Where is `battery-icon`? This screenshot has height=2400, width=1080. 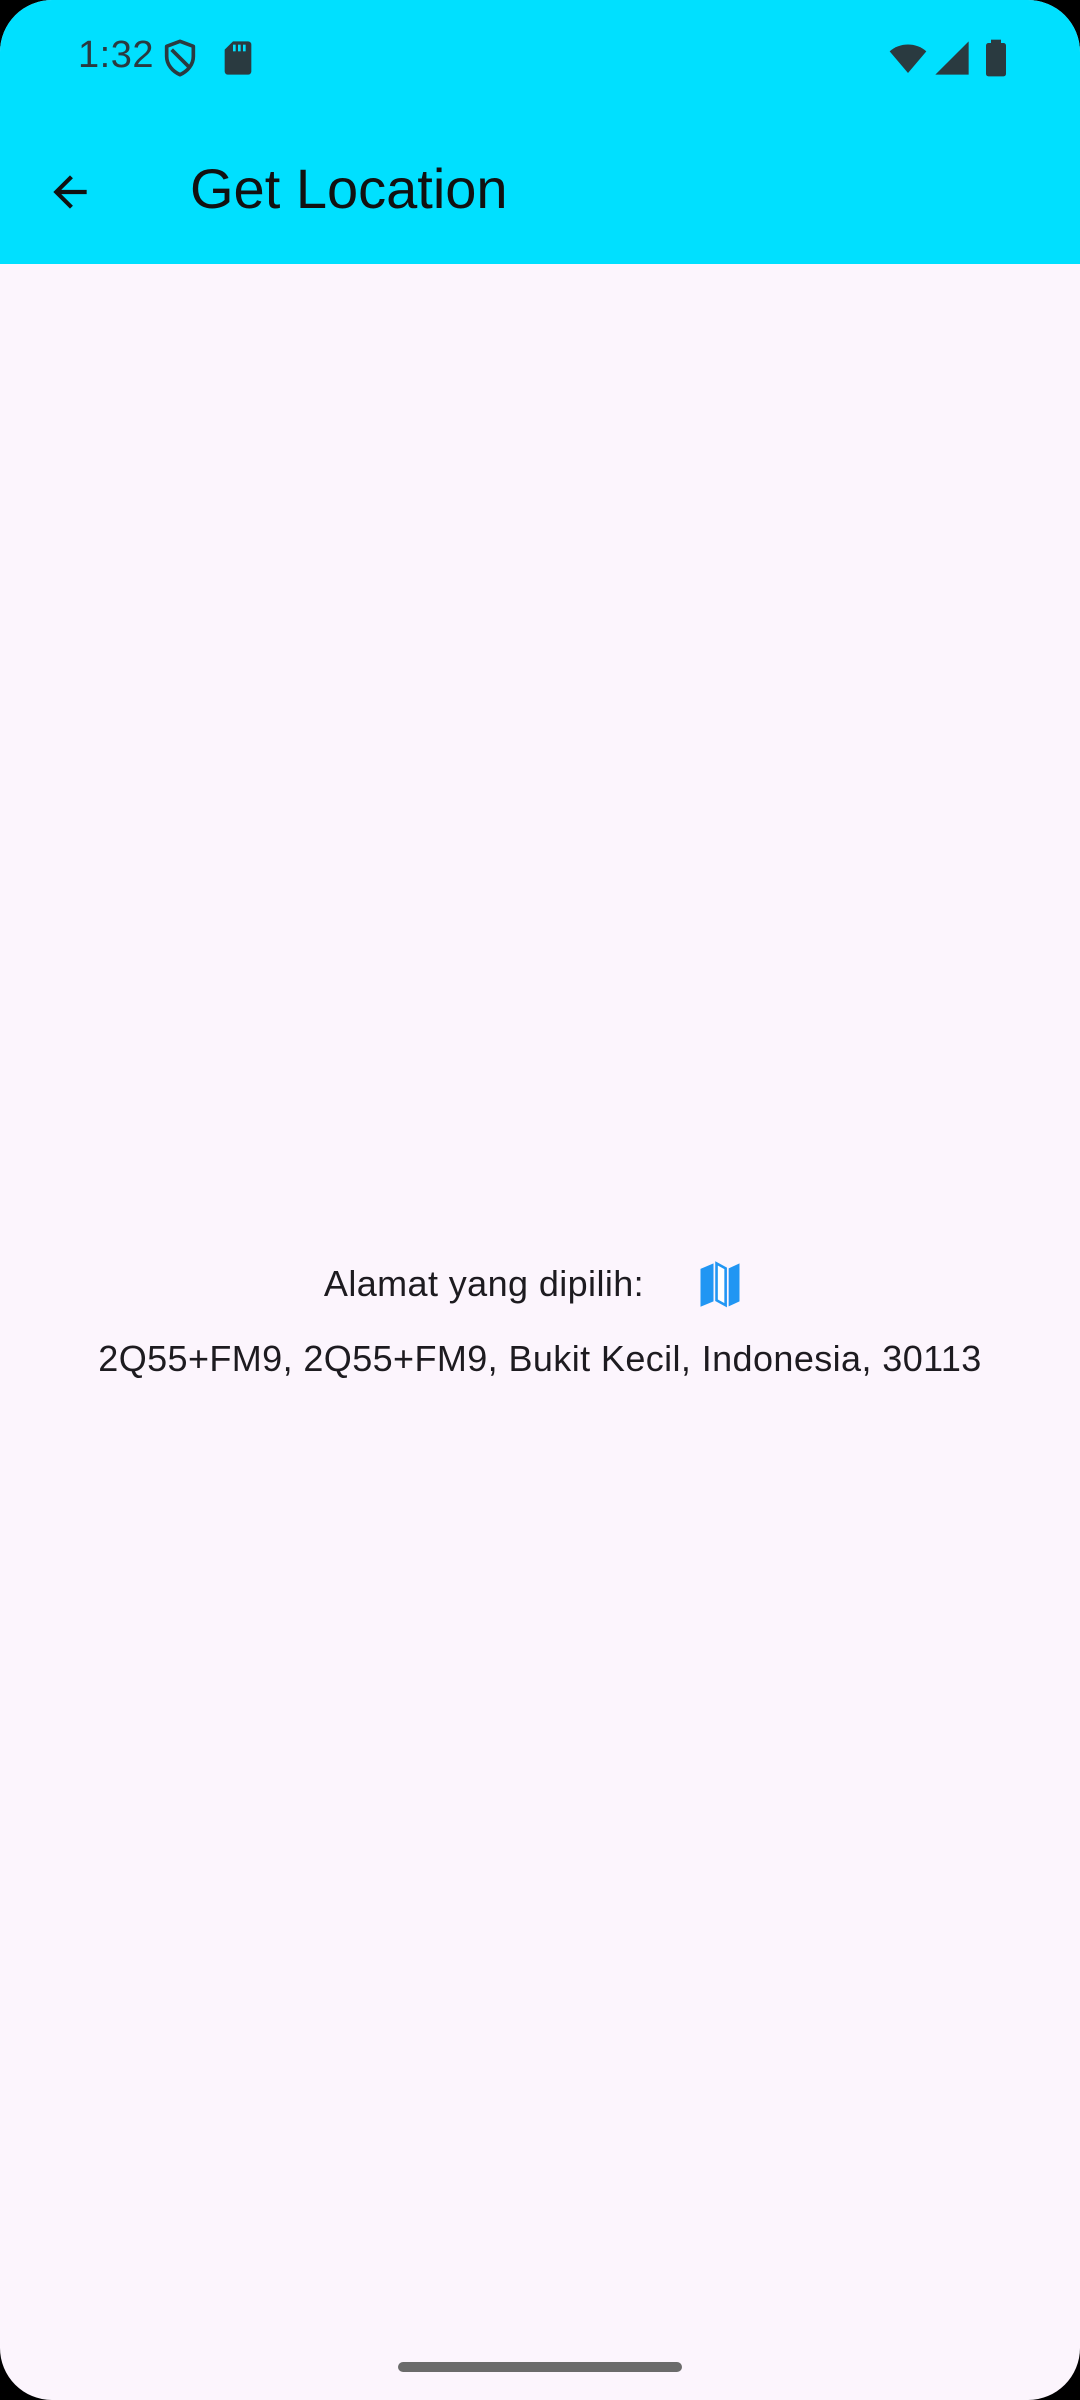 battery-icon is located at coordinates (996, 58).